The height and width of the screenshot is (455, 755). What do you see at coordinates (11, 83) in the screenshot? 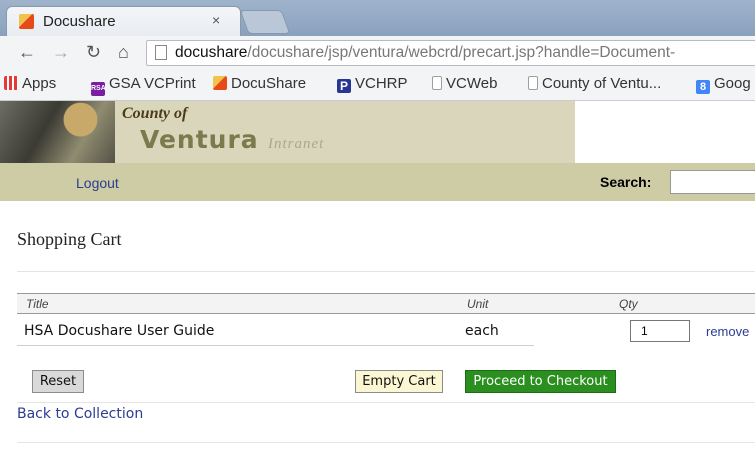
I see `apps-grid-icon` at bounding box center [11, 83].